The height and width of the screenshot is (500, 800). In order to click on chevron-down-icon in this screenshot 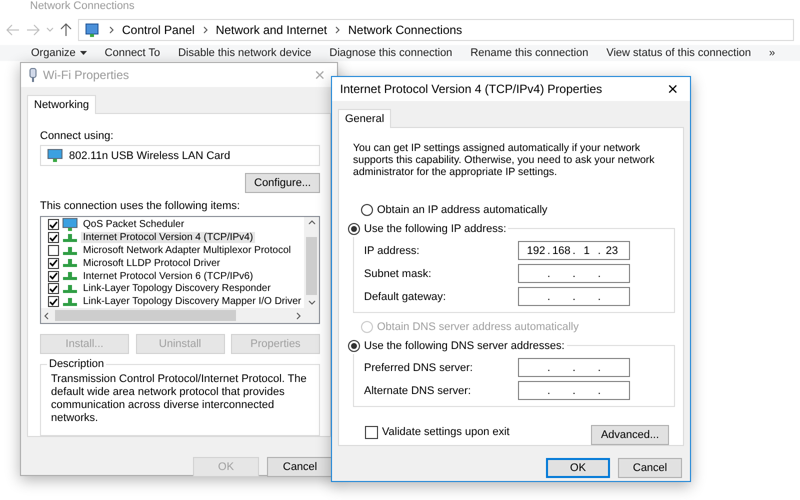, I will do `click(312, 302)`.